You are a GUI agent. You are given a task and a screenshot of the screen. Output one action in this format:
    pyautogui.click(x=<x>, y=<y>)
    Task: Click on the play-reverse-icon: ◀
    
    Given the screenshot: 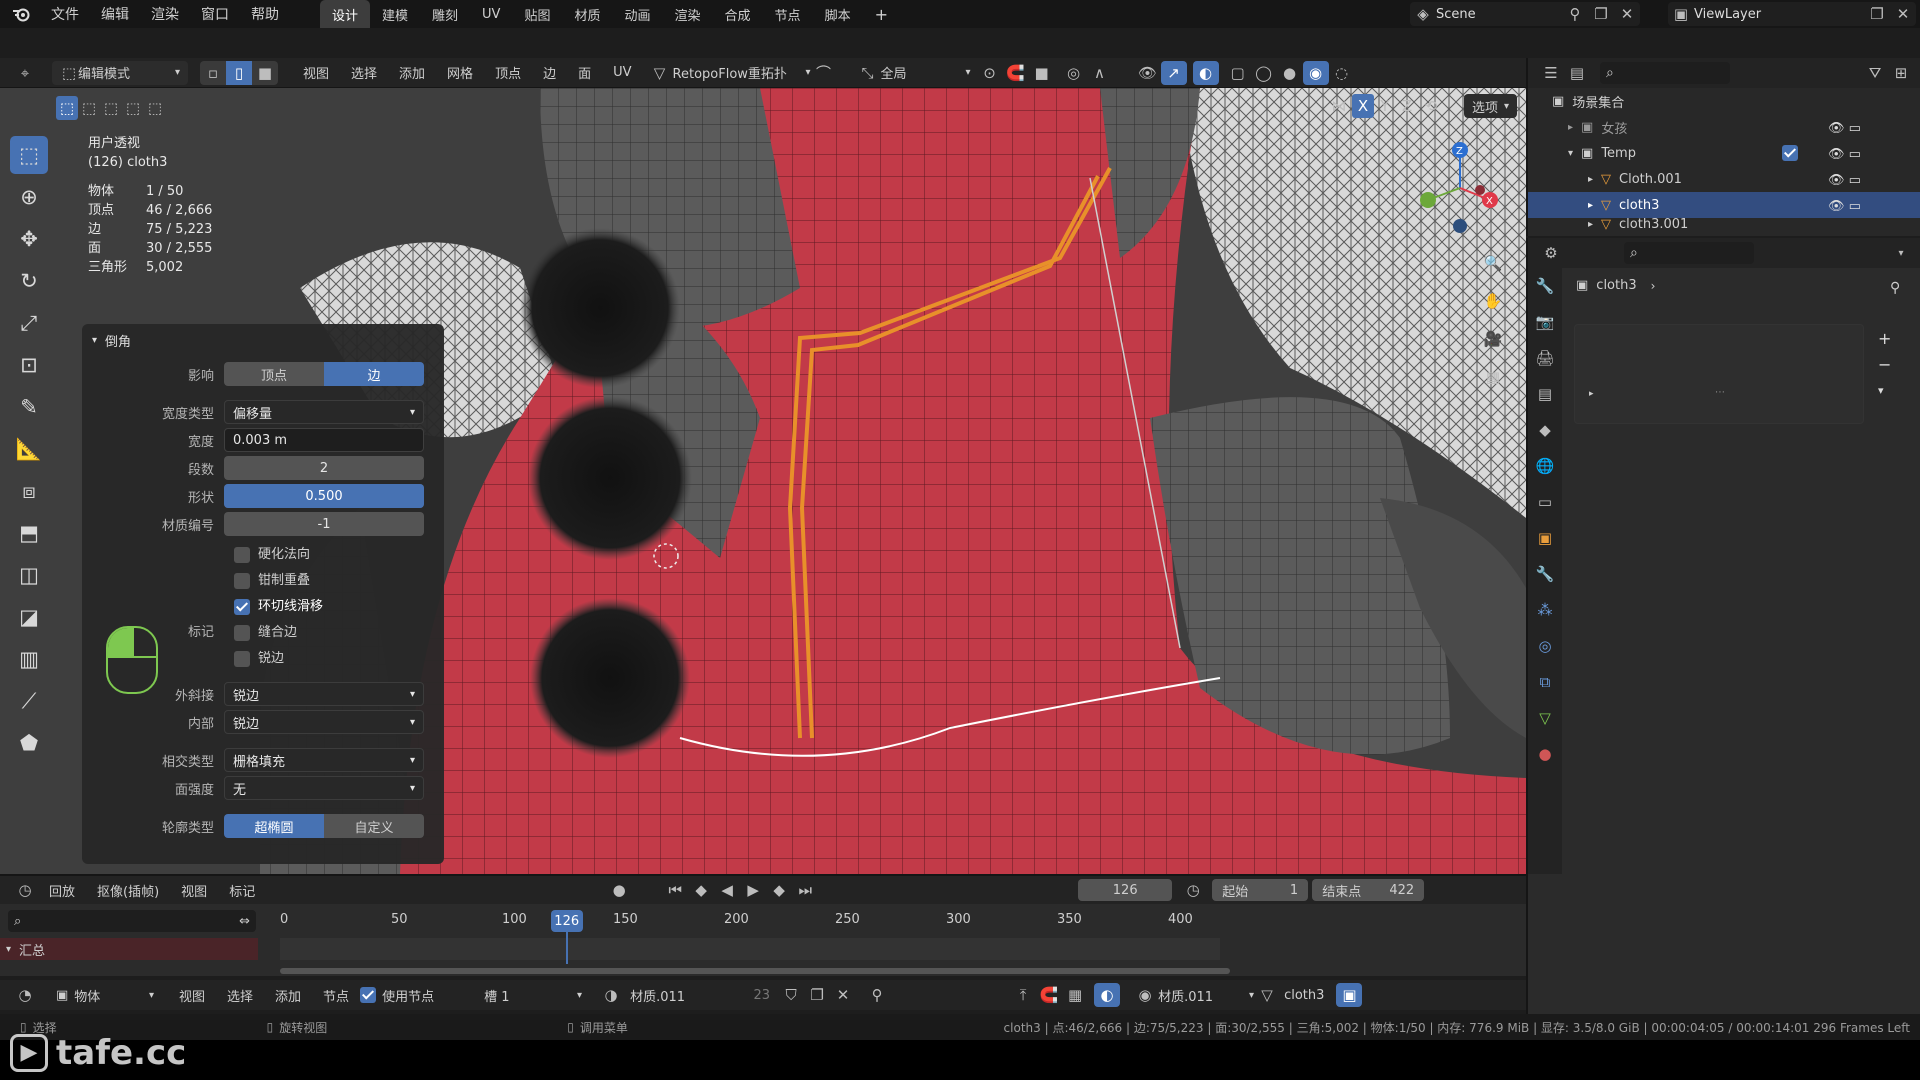 What is the action you would take?
    pyautogui.click(x=727, y=890)
    